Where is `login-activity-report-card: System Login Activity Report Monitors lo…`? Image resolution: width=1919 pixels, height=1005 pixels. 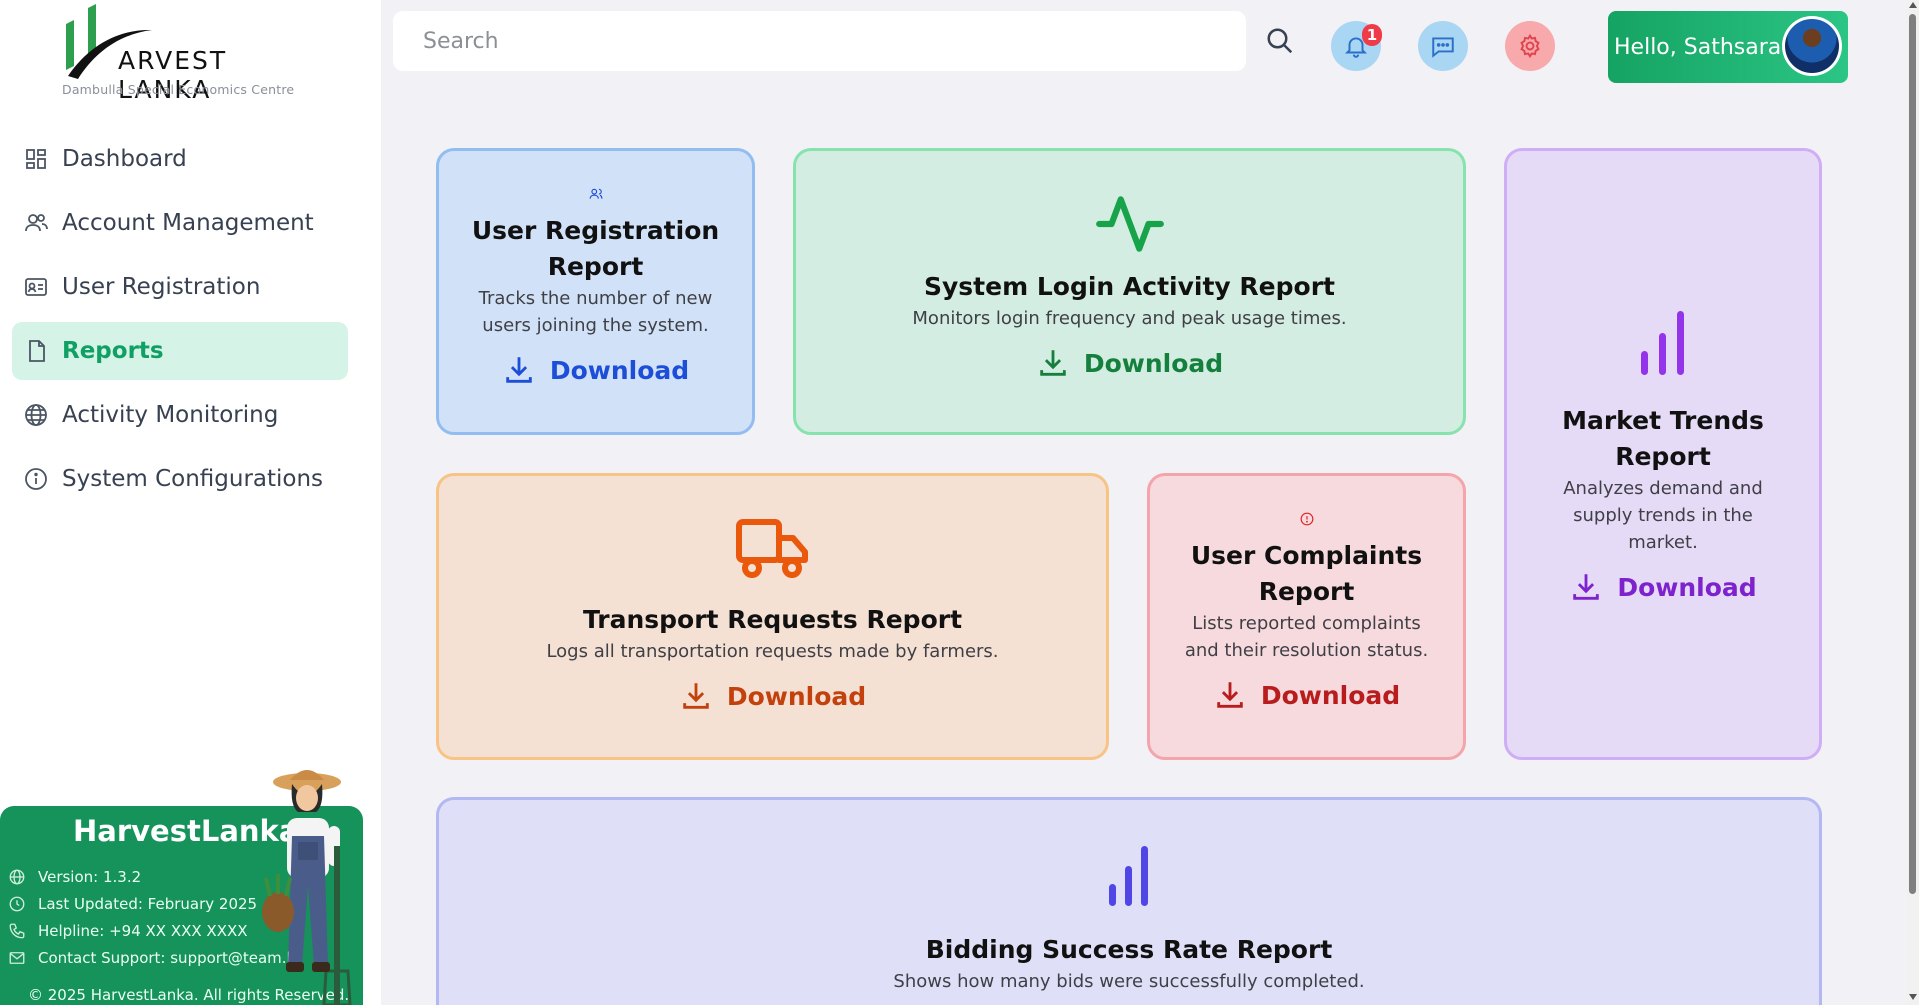 login-activity-report-card: System Login Activity Report Monitors lo… is located at coordinates (1129, 291).